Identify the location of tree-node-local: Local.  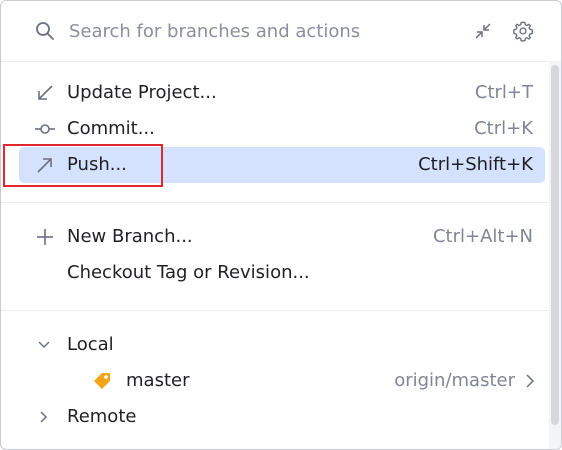
(282, 345).